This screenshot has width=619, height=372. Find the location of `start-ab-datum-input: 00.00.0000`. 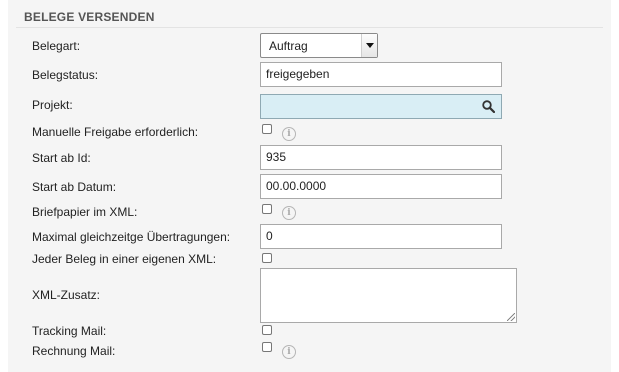

start-ab-datum-input: 00.00.0000 is located at coordinates (381, 186).